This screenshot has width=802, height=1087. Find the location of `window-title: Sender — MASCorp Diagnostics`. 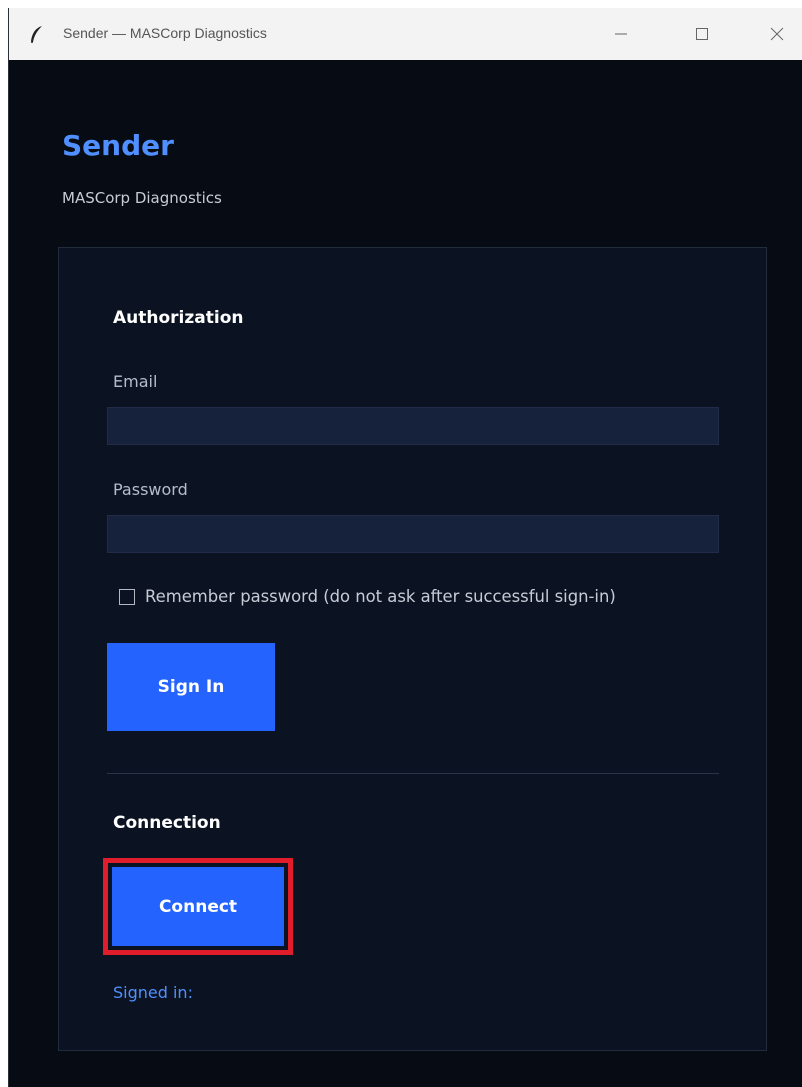

window-title: Sender — MASCorp Diagnostics is located at coordinates (165, 33).